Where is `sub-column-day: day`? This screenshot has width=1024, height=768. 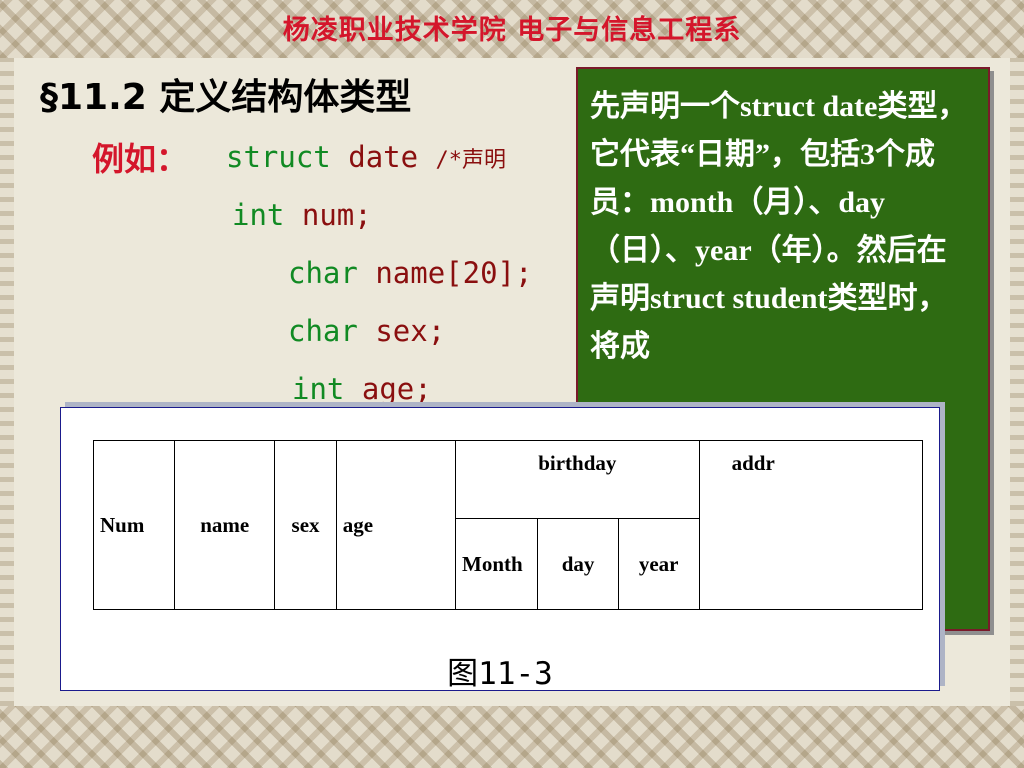
sub-column-day: day is located at coordinates (578, 564).